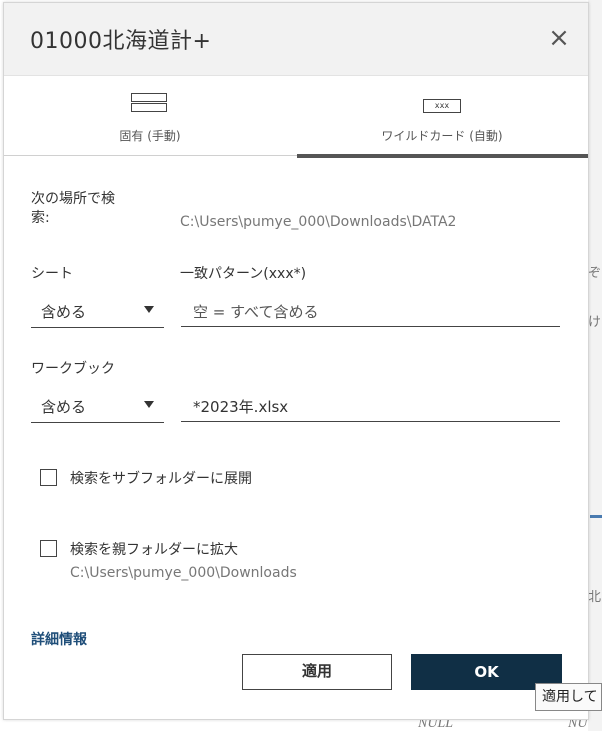 The image size is (602, 732). I want to click on sheet-mode-value: 含める, so click(64, 312).